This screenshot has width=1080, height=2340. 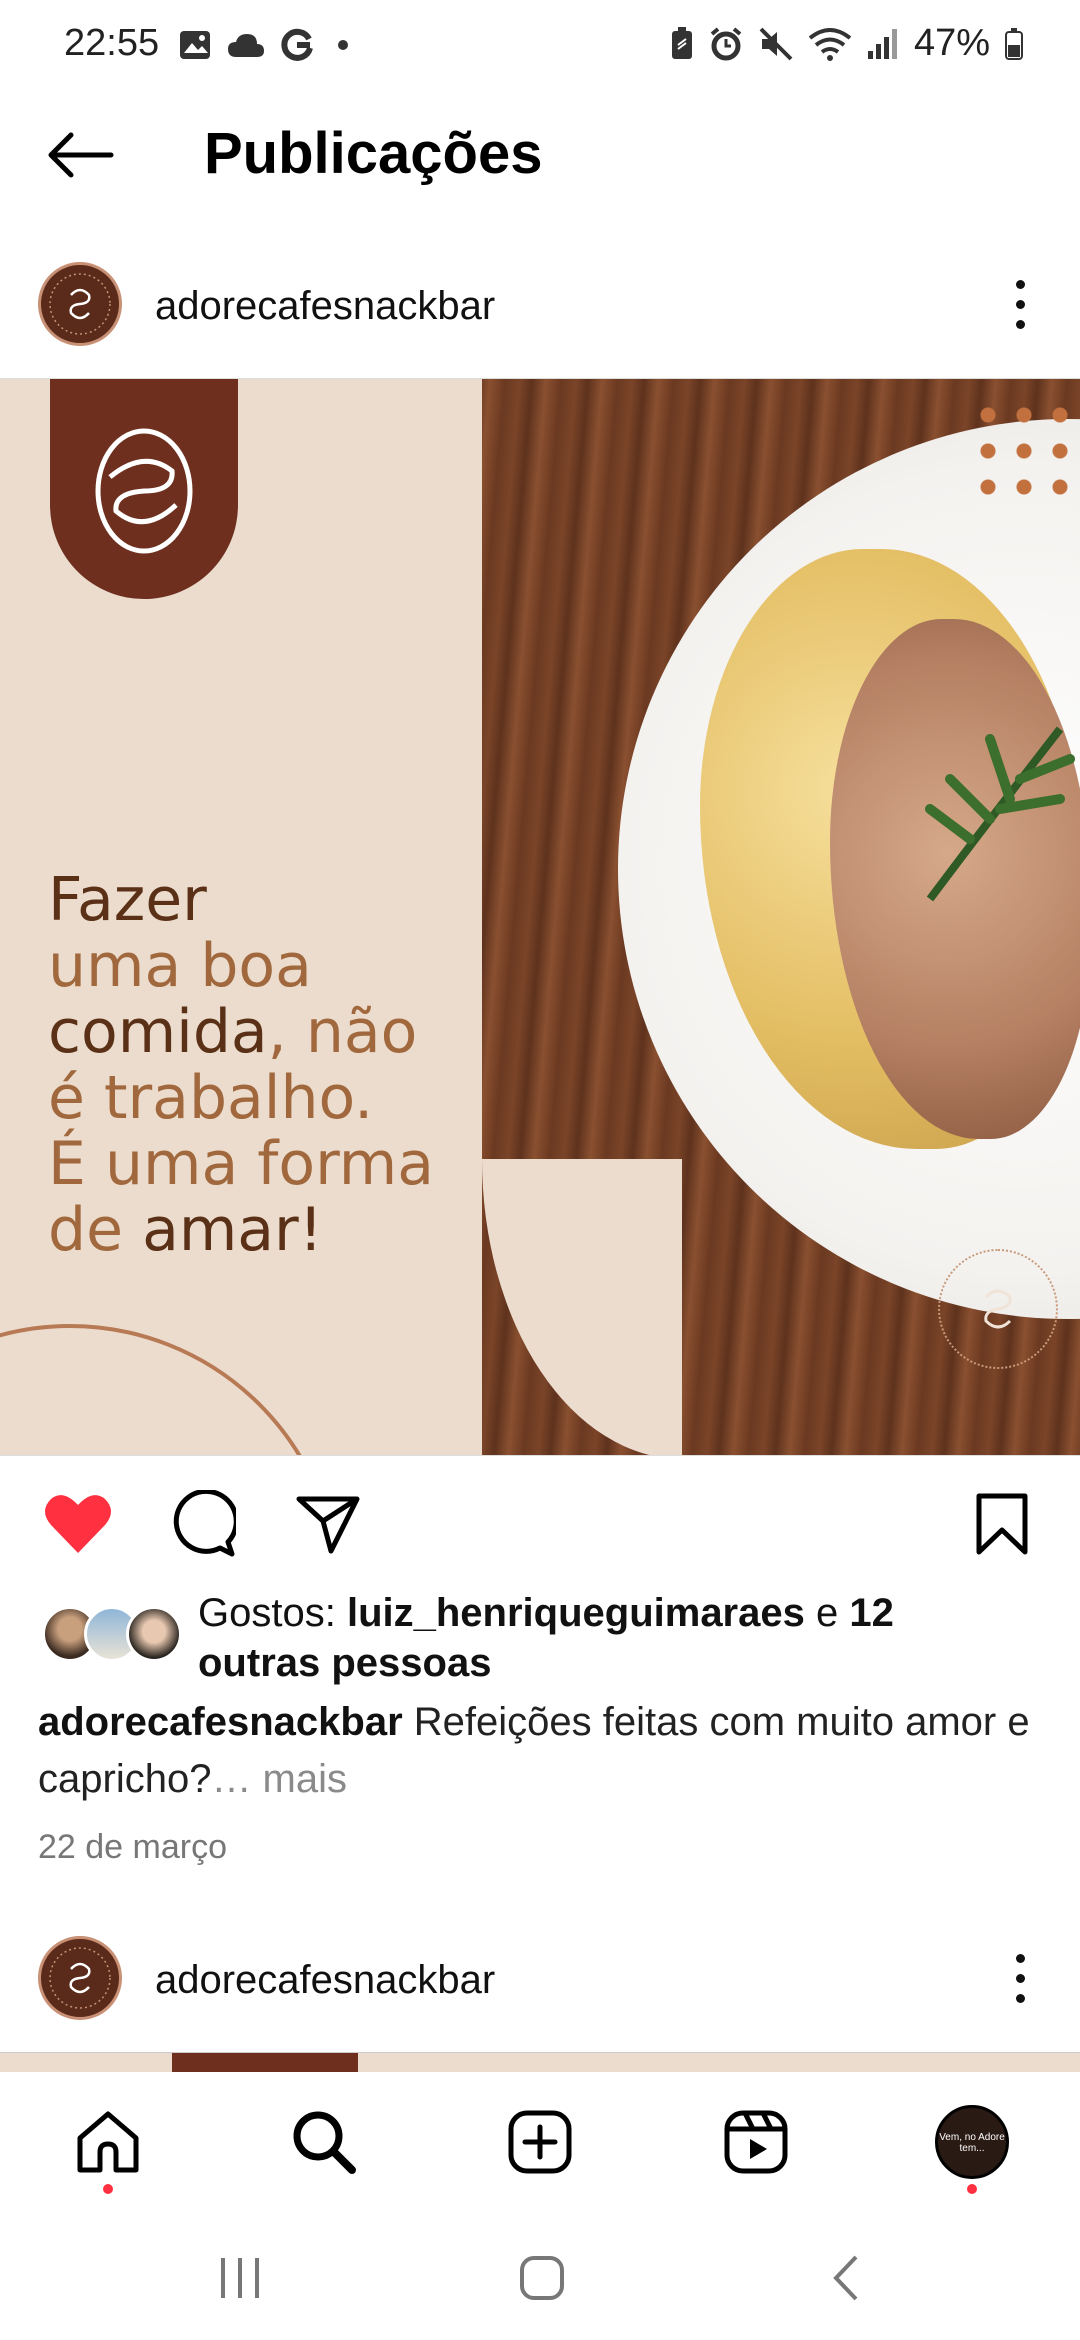 What do you see at coordinates (681, 42) in the screenshot?
I see `battery-saver-icon` at bounding box center [681, 42].